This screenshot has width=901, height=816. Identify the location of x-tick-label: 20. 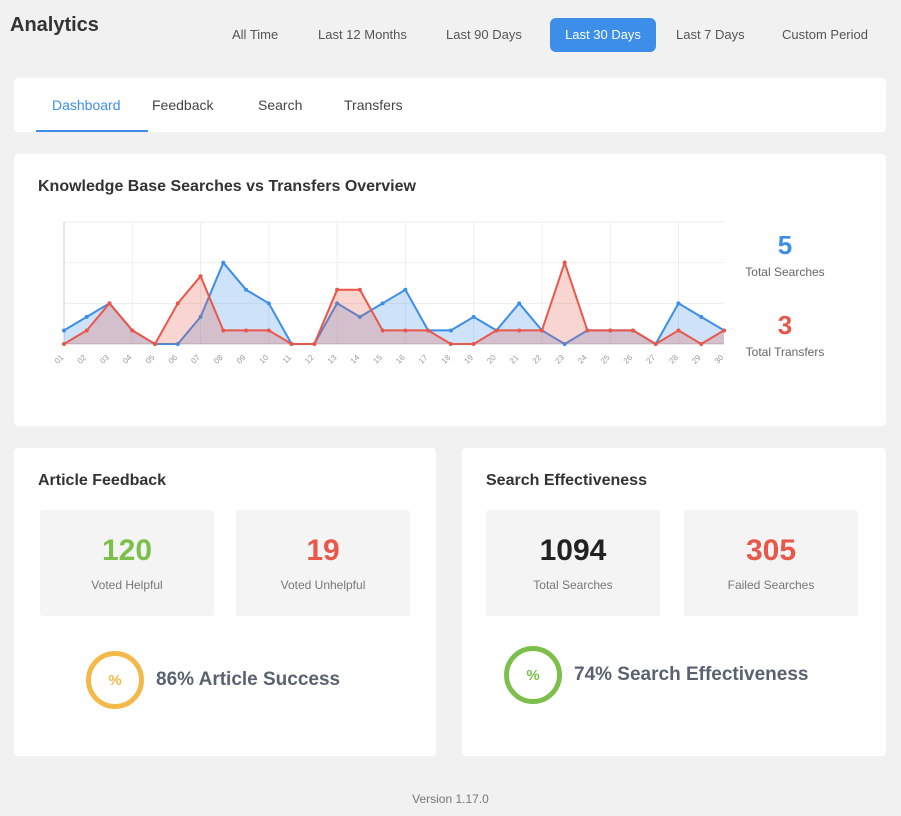
(491, 359).